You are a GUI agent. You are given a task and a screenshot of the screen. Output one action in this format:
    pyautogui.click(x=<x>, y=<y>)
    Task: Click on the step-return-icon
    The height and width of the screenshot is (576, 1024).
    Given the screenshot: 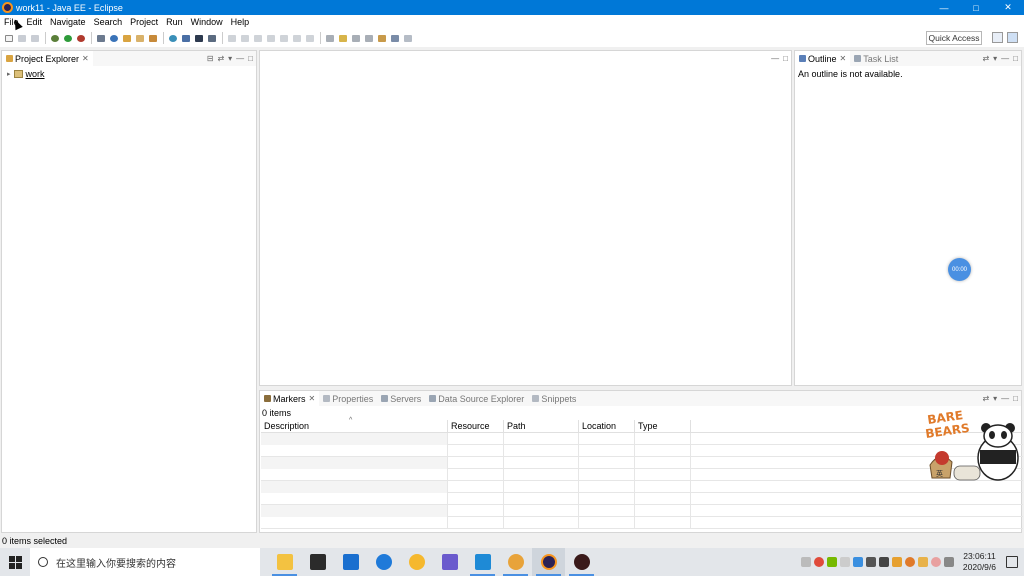 What is the action you would take?
    pyautogui.click(x=309, y=38)
    